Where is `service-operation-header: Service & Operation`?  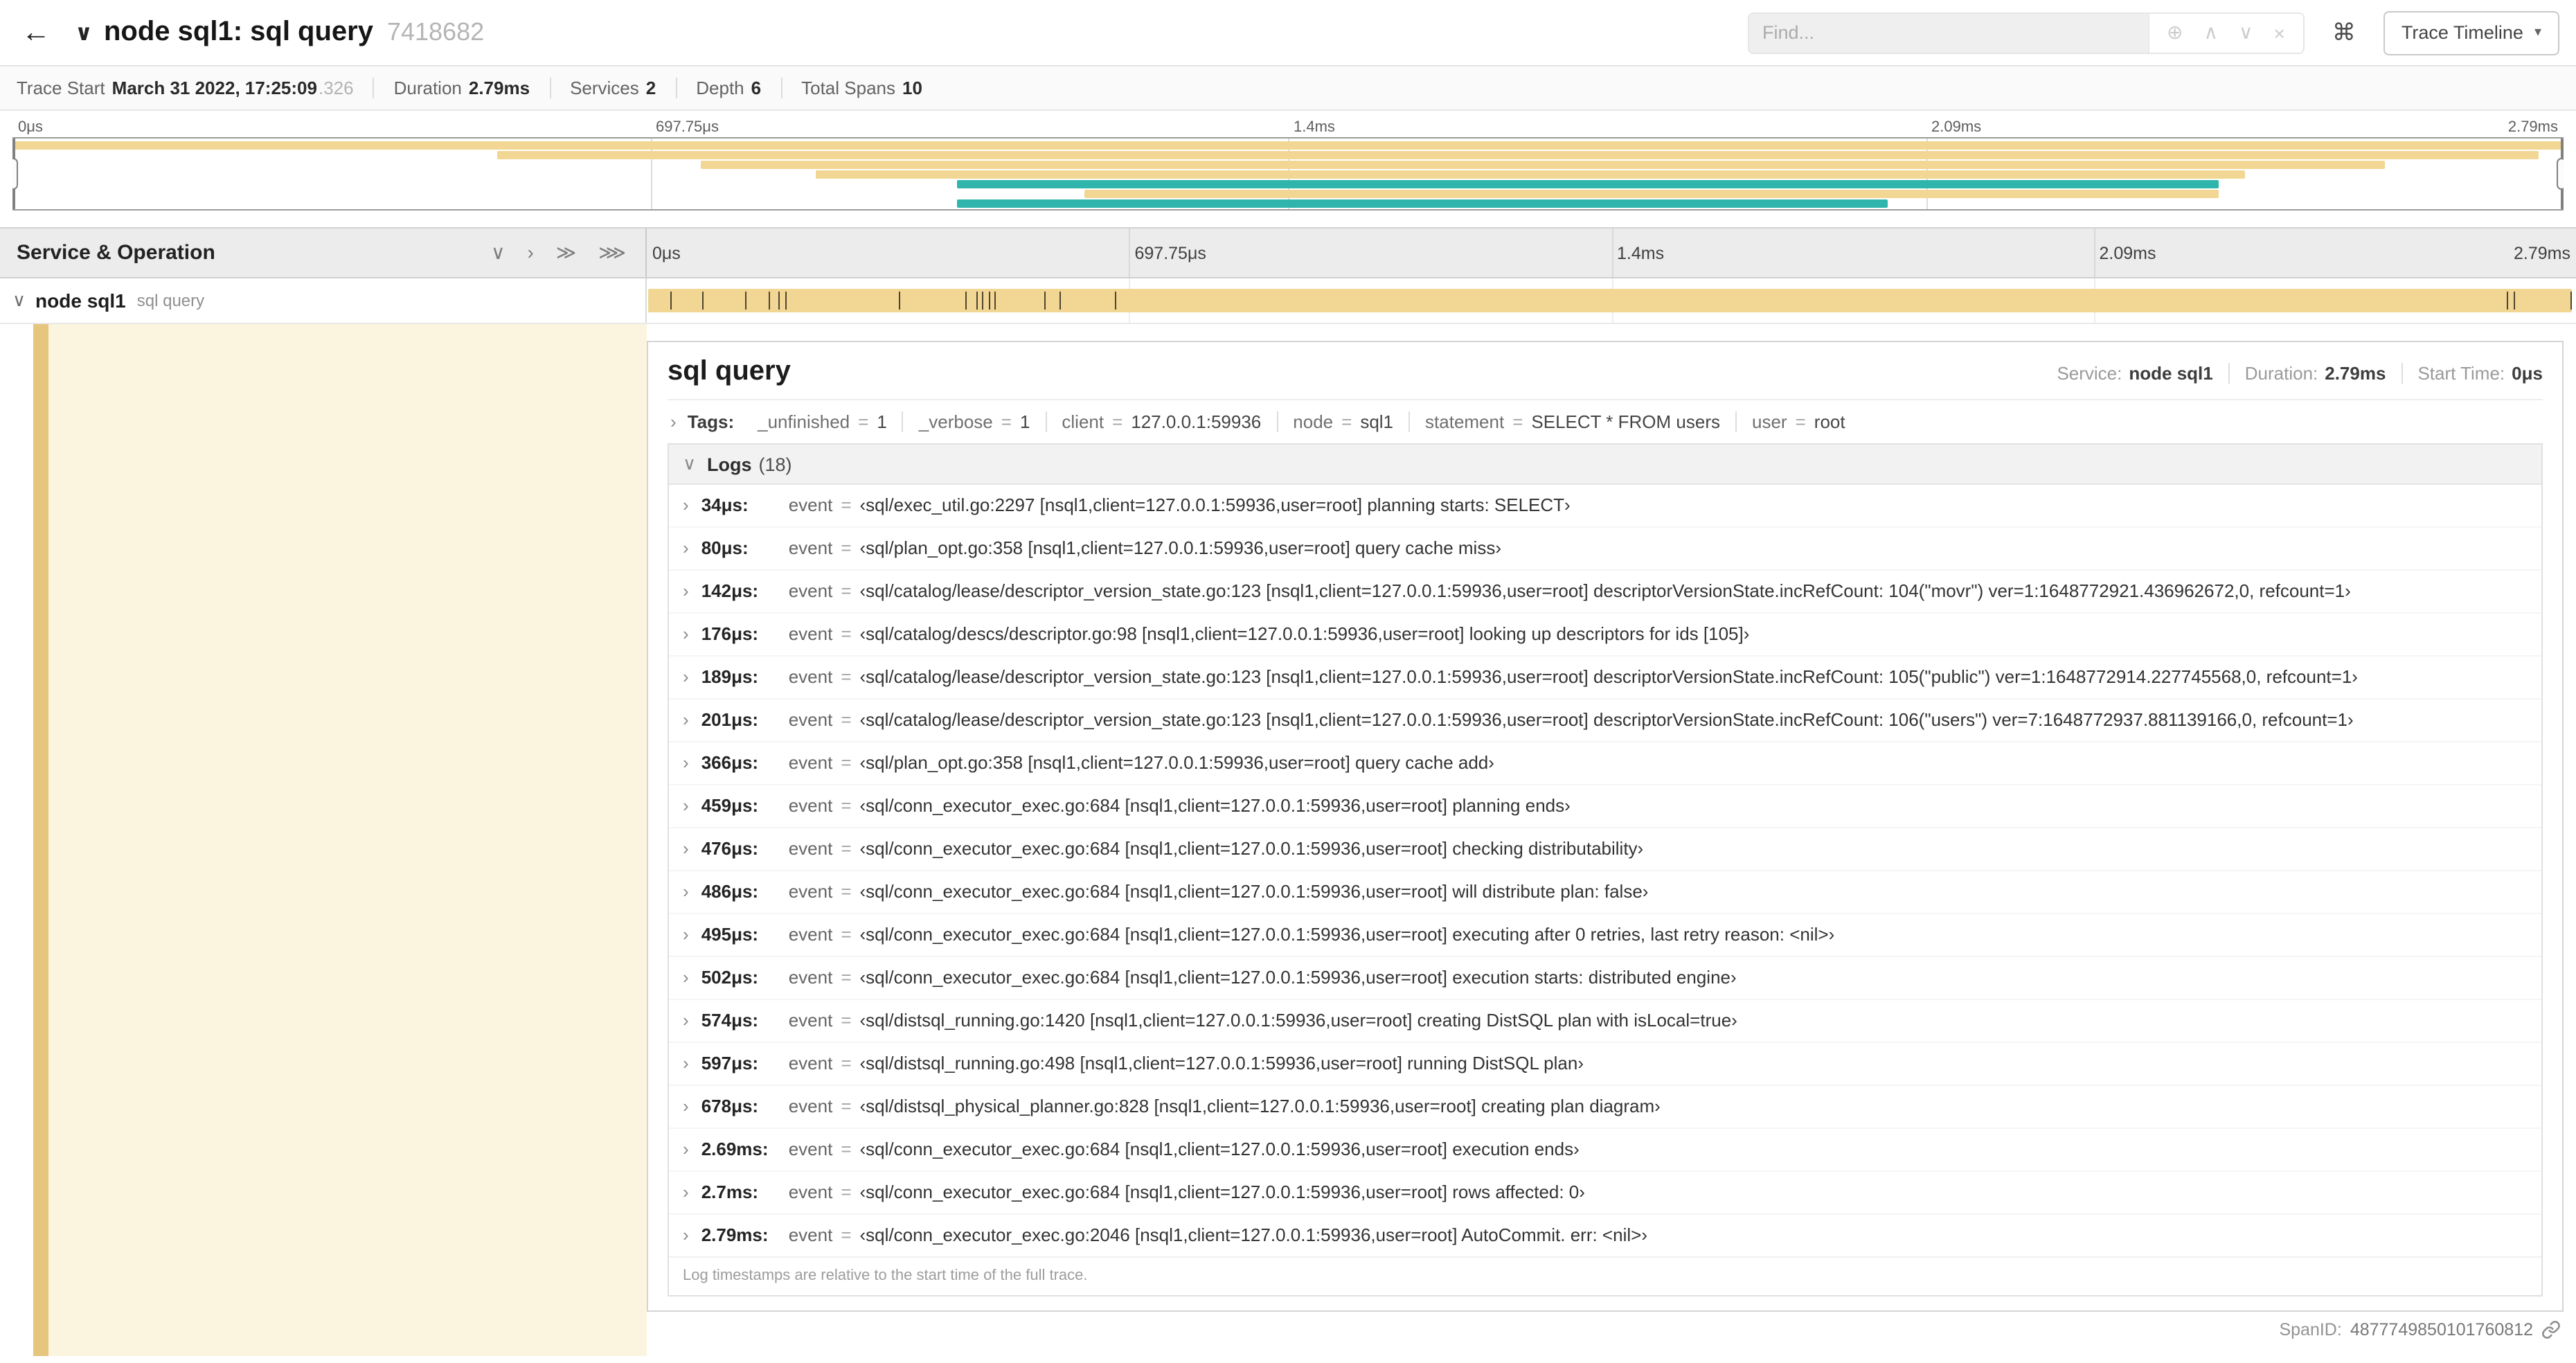
service-operation-header: Service & Operation is located at coordinates (116, 253).